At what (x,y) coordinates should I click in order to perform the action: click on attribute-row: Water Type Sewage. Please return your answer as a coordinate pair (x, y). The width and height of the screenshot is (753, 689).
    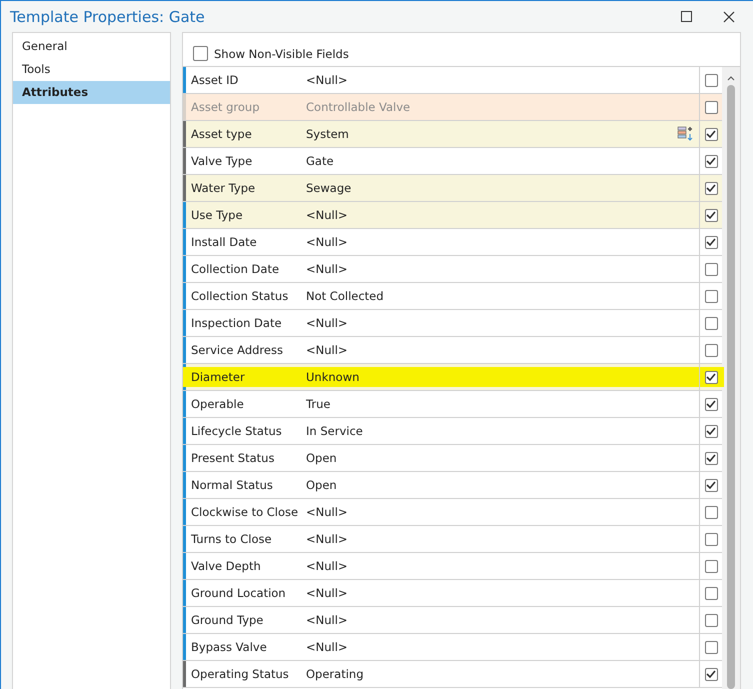
    Looking at the image, I should click on (452, 188).